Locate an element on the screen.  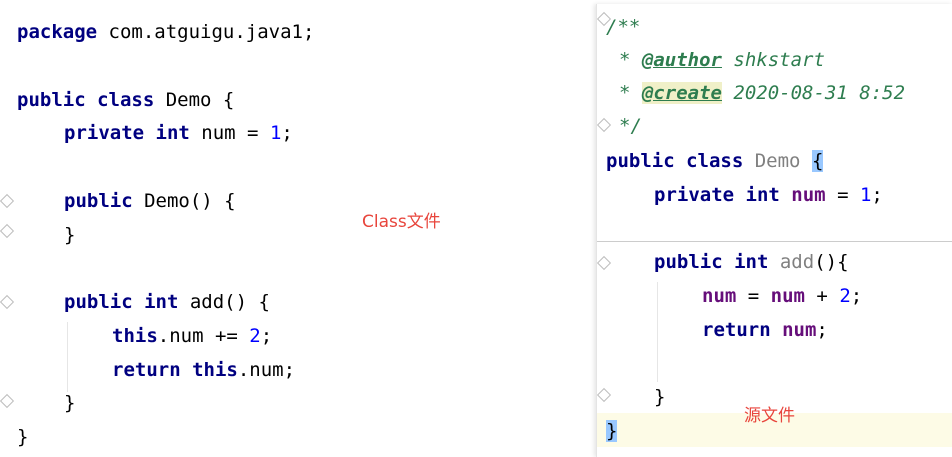
class-file-annotation: Class文件 is located at coordinates (401, 222).